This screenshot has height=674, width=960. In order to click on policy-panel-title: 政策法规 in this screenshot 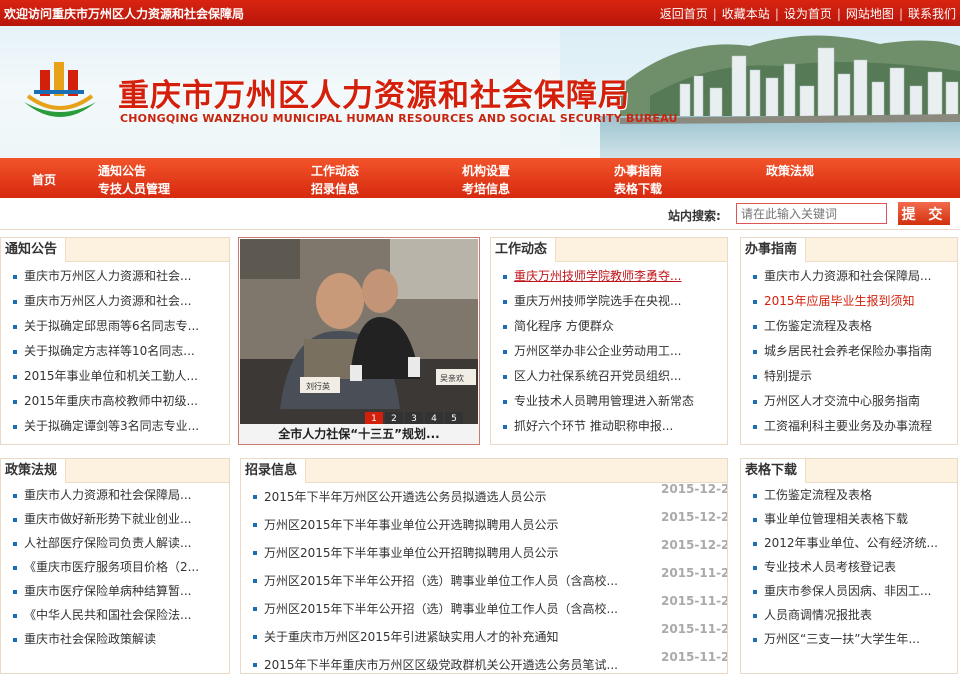, I will do `click(34, 471)`.